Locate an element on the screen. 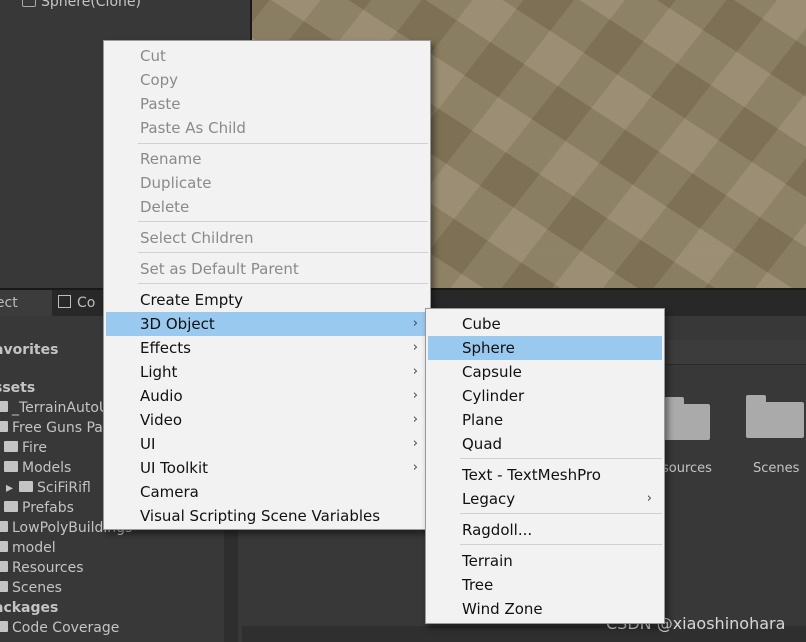 The height and width of the screenshot is (642, 806). project-tree-item: Scenes is located at coordinates (31, 588).